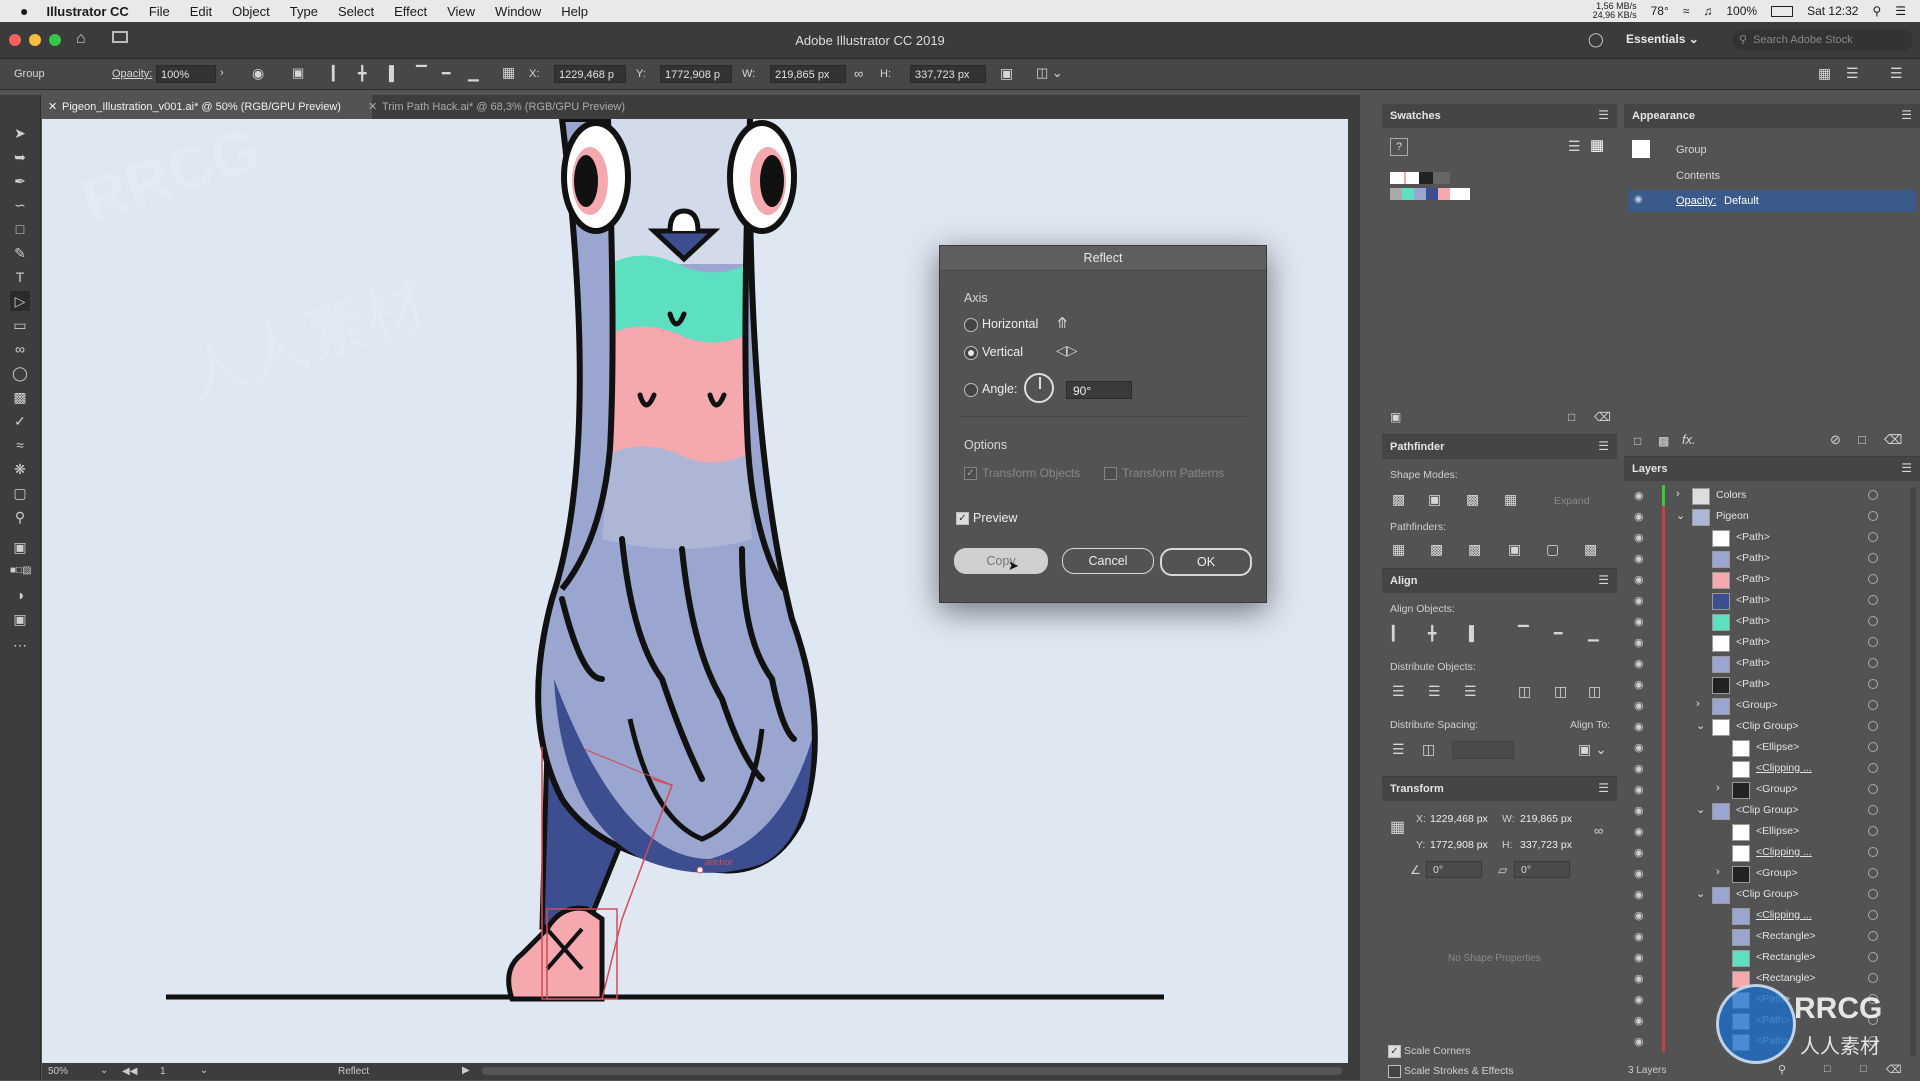 The image size is (1920, 1081). What do you see at coordinates (1832, 11) in the screenshot?
I see `clock: Sat 12:32` at bounding box center [1832, 11].